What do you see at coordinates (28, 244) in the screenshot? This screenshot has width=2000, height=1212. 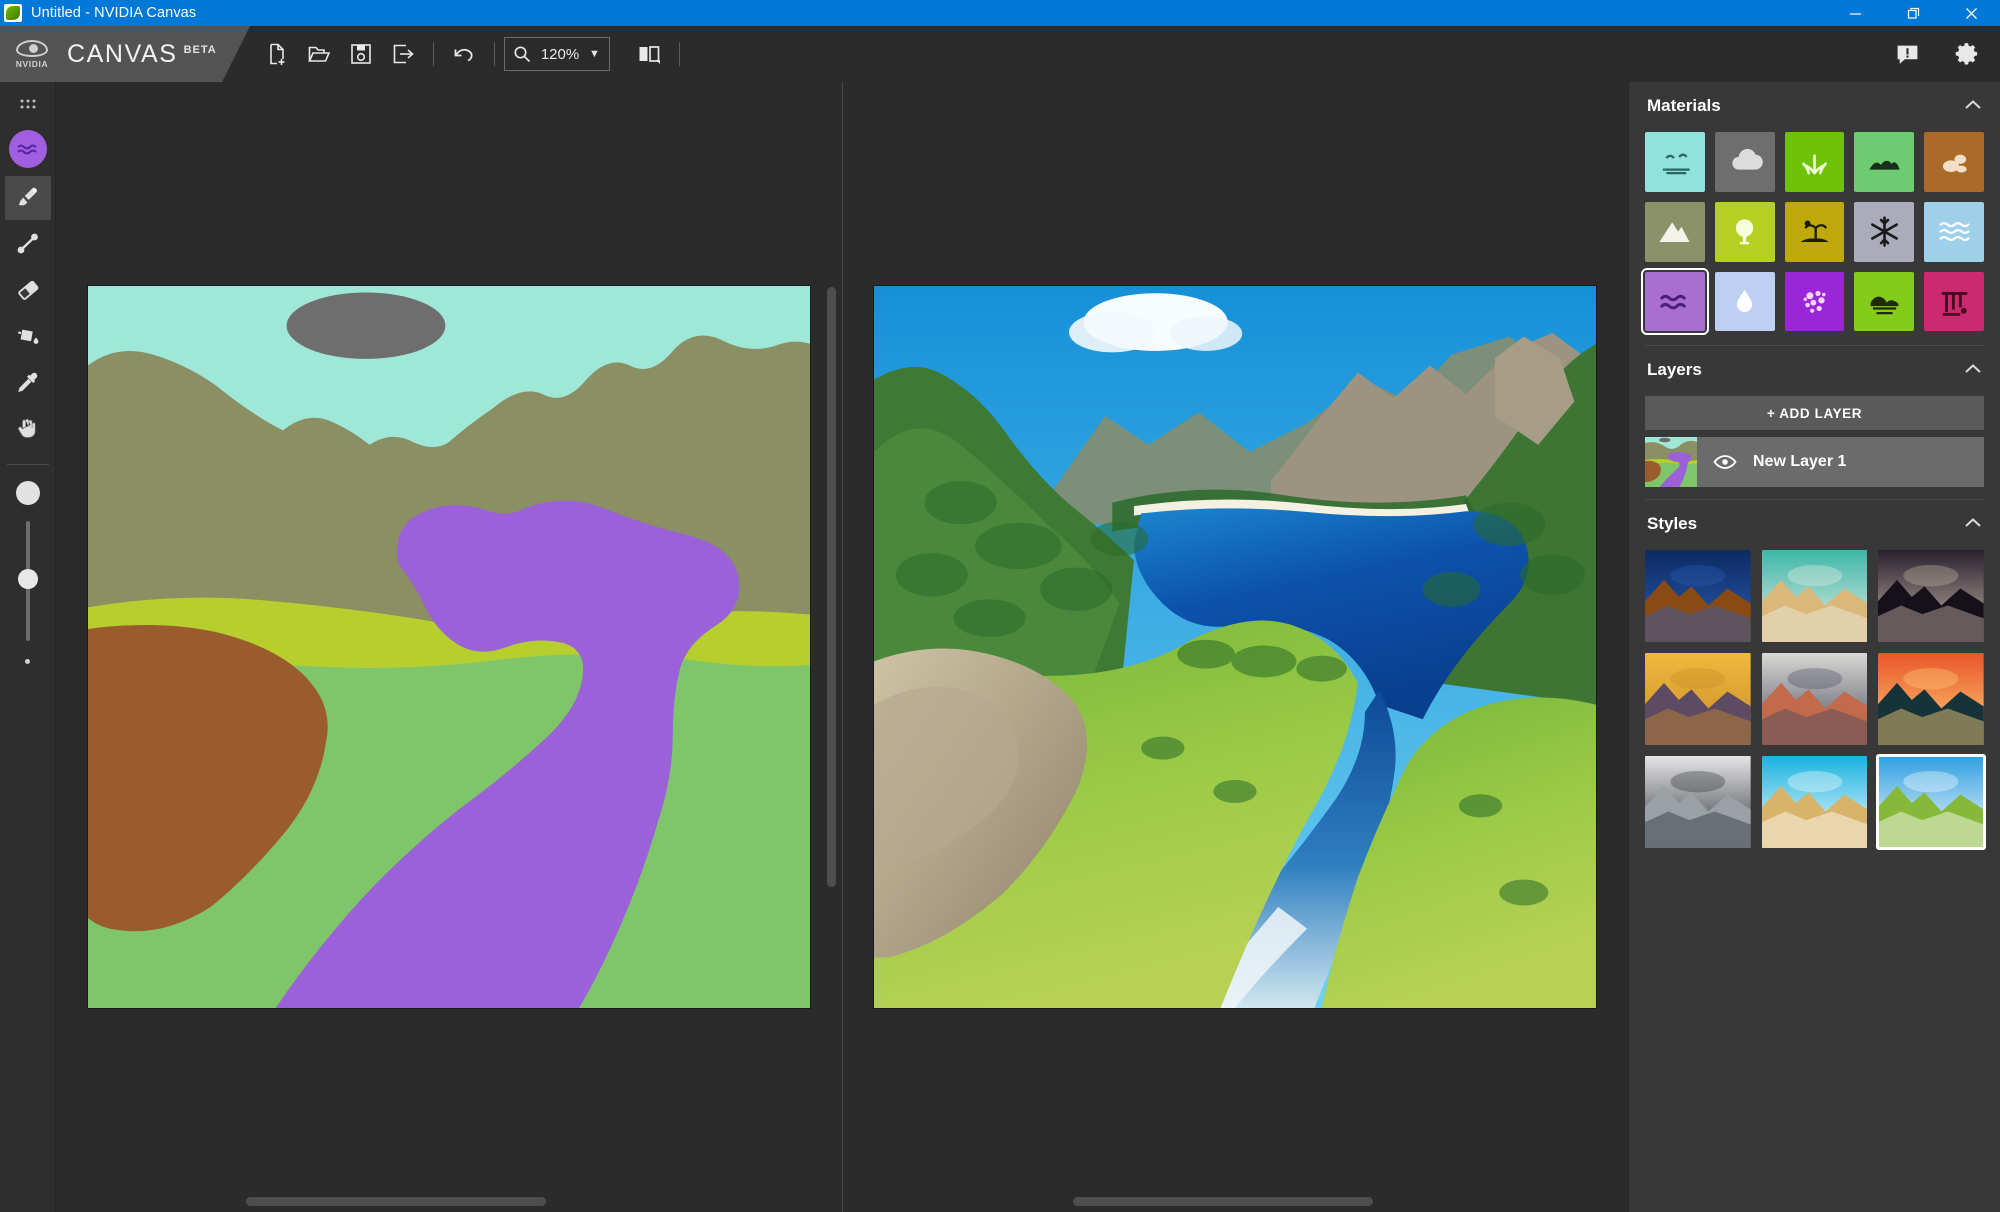 I see `line-tool` at bounding box center [28, 244].